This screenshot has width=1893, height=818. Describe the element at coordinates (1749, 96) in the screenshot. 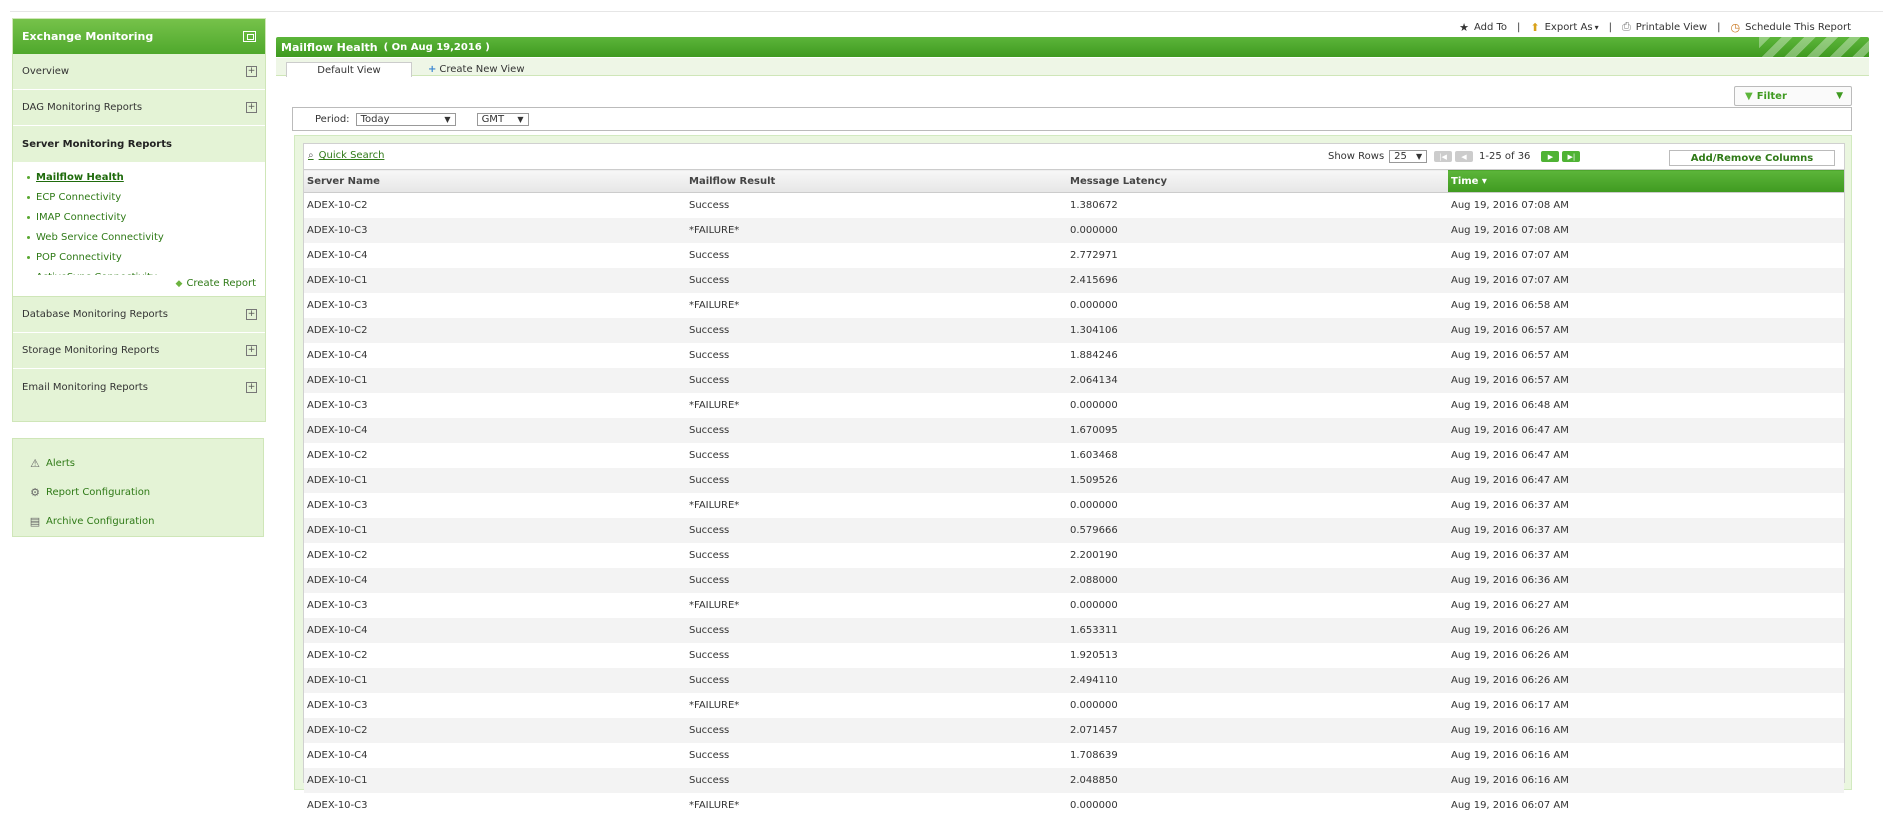

I see `funnel-icon: ▼` at that location.